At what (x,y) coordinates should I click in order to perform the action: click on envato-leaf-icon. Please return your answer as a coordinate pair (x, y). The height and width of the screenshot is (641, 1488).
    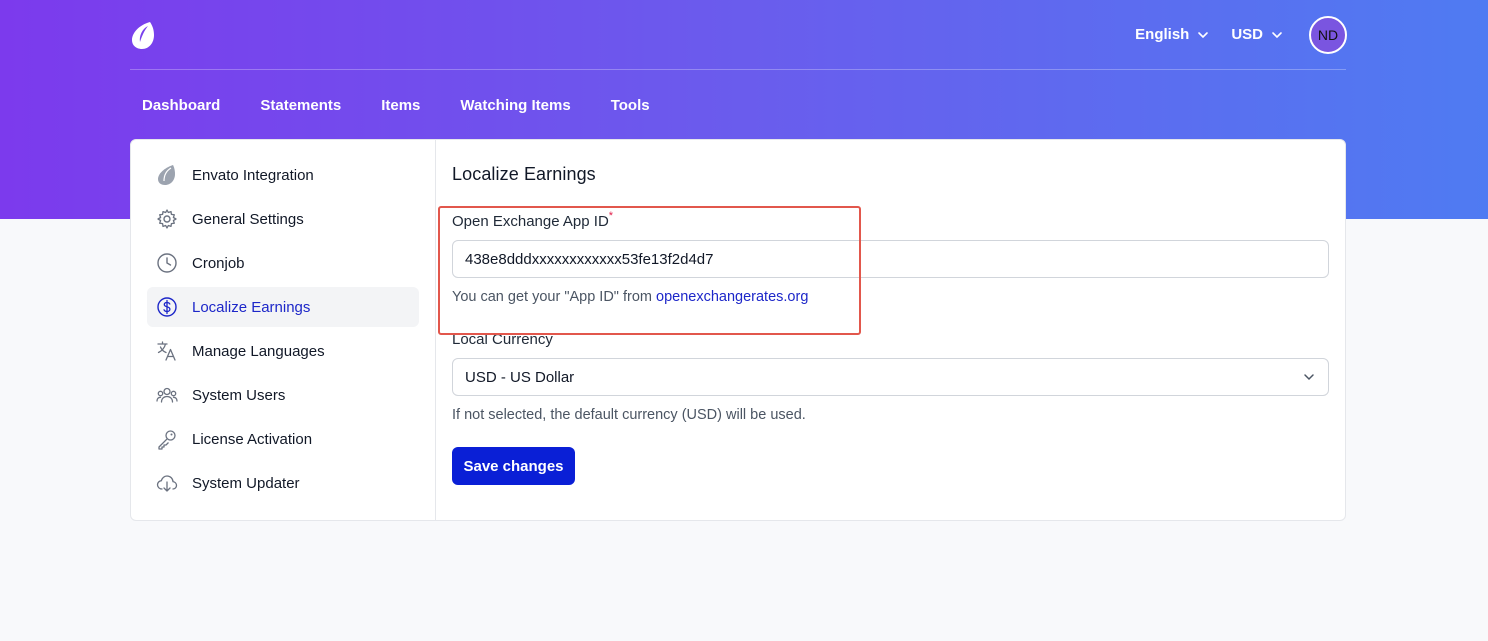
    Looking at the image, I should click on (167, 175).